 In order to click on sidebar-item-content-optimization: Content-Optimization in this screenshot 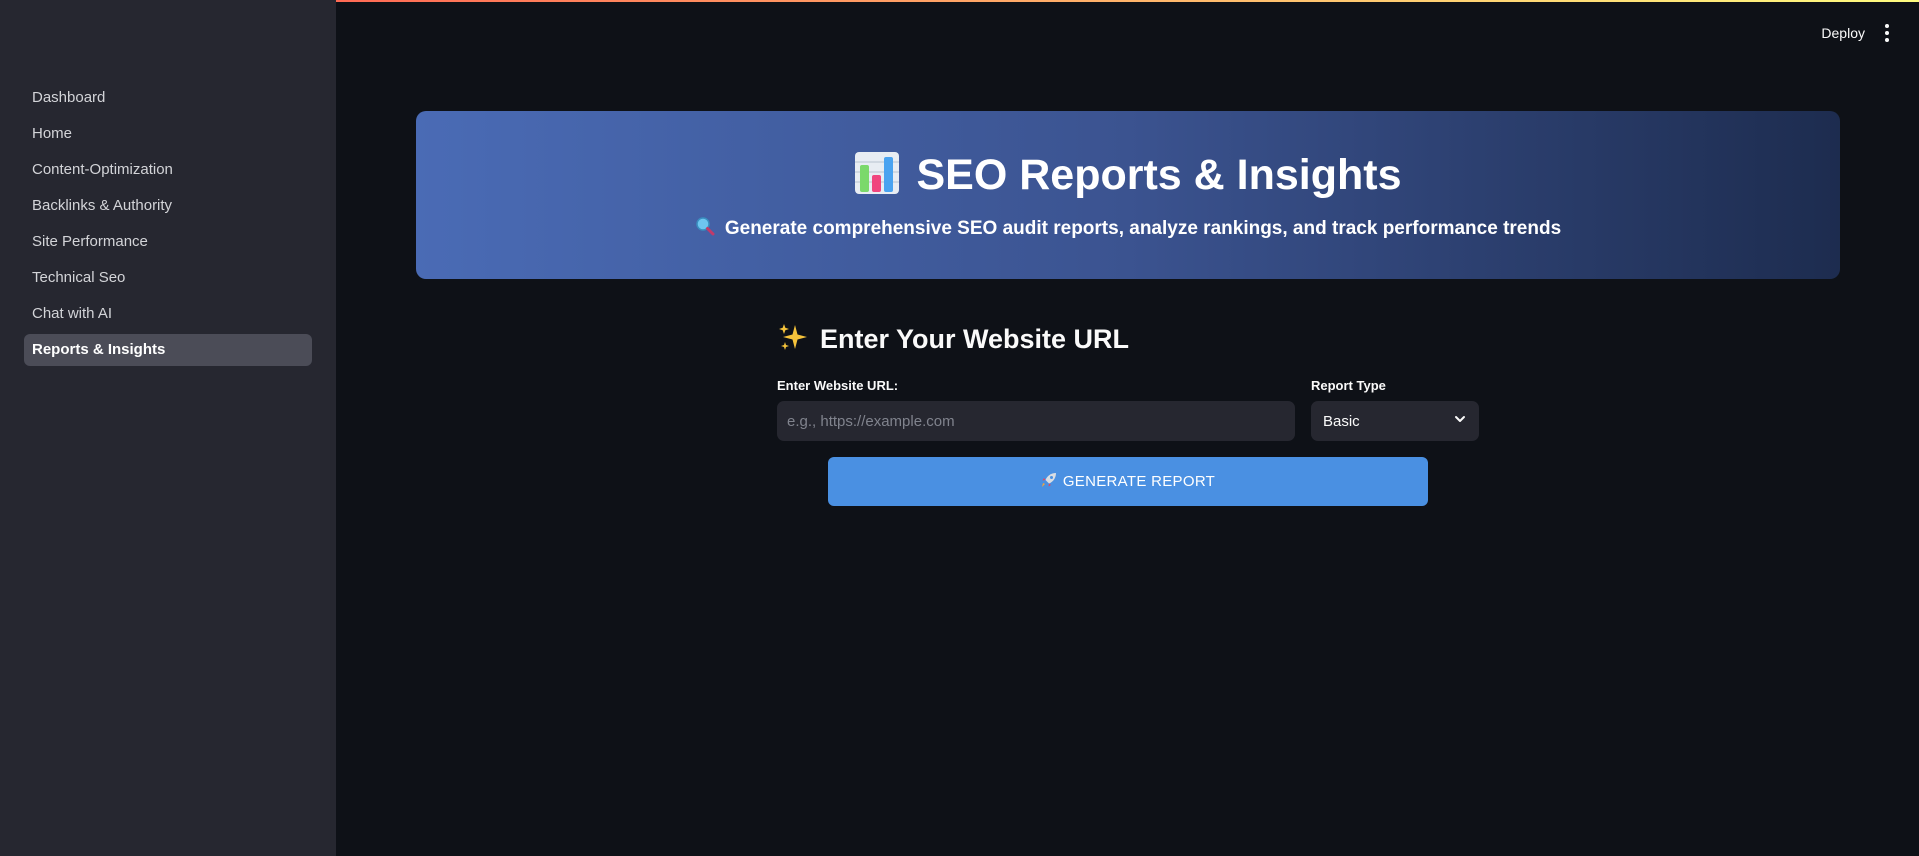, I will do `click(168, 170)`.